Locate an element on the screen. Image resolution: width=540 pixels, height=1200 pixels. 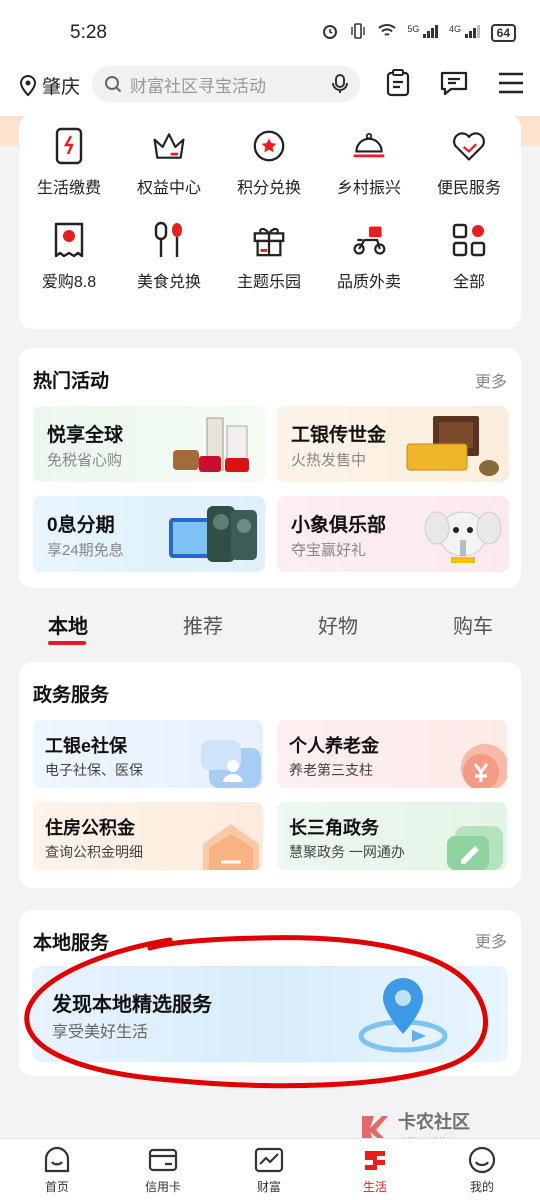
bottom-nav: 首页 信用卡 财富 生活 我的 is located at coordinates (270, 1169).